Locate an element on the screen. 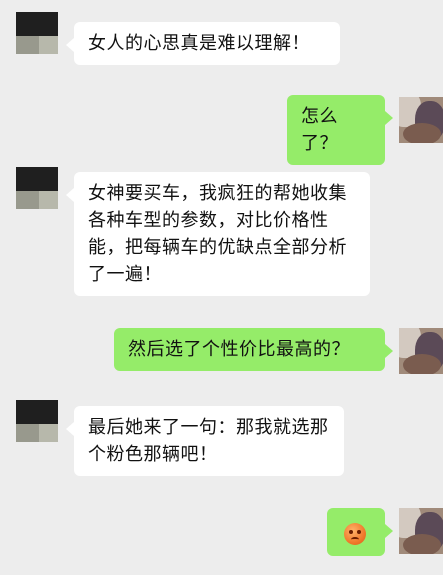 Image resolution: width=443 pixels, height=575 pixels. message-text: 怎么了？ is located at coordinates (319, 130).